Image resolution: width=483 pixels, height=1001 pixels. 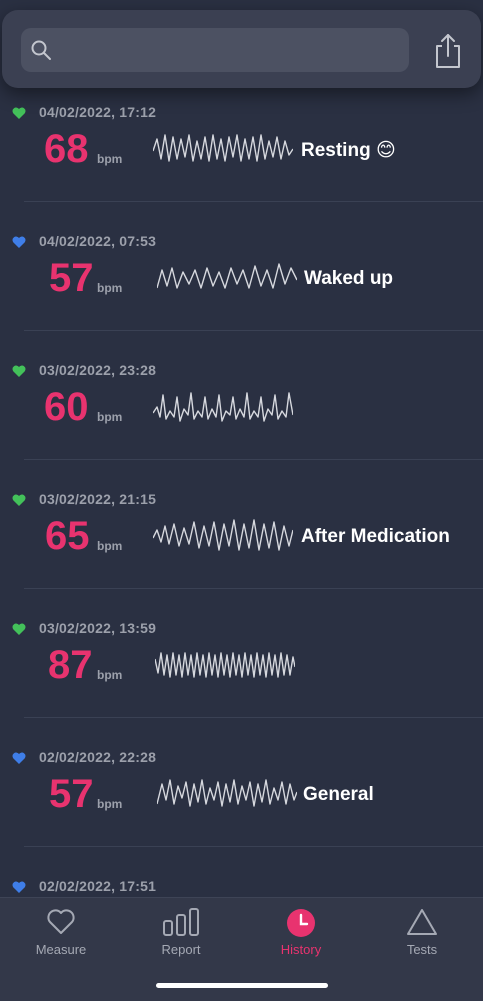 I want to click on entry-tag: After Medication, so click(x=375, y=536).